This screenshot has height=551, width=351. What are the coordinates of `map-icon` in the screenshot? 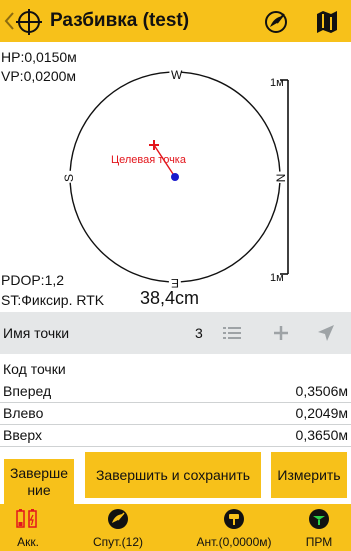 It's located at (327, 22).